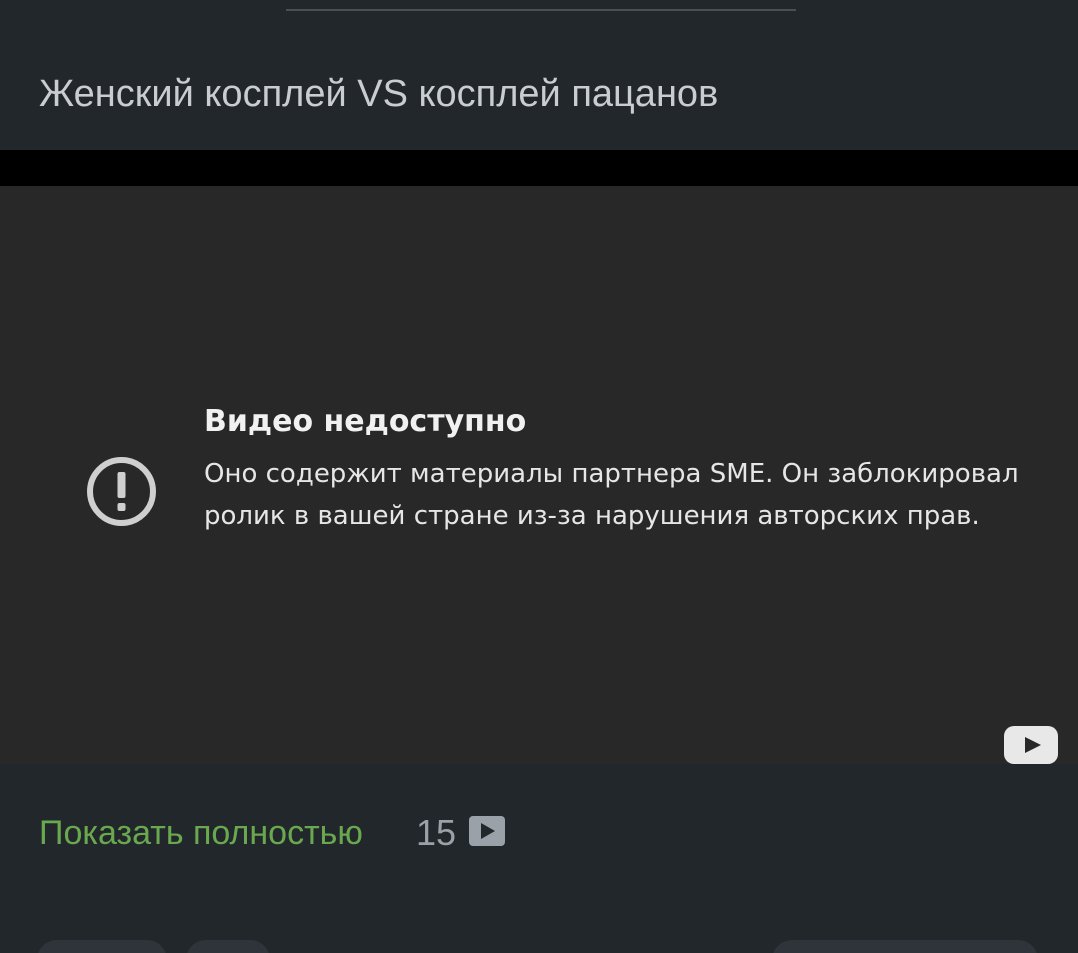 Image resolution: width=1078 pixels, height=953 pixels. What do you see at coordinates (541, 10) in the screenshot?
I see `top-divider` at bounding box center [541, 10].